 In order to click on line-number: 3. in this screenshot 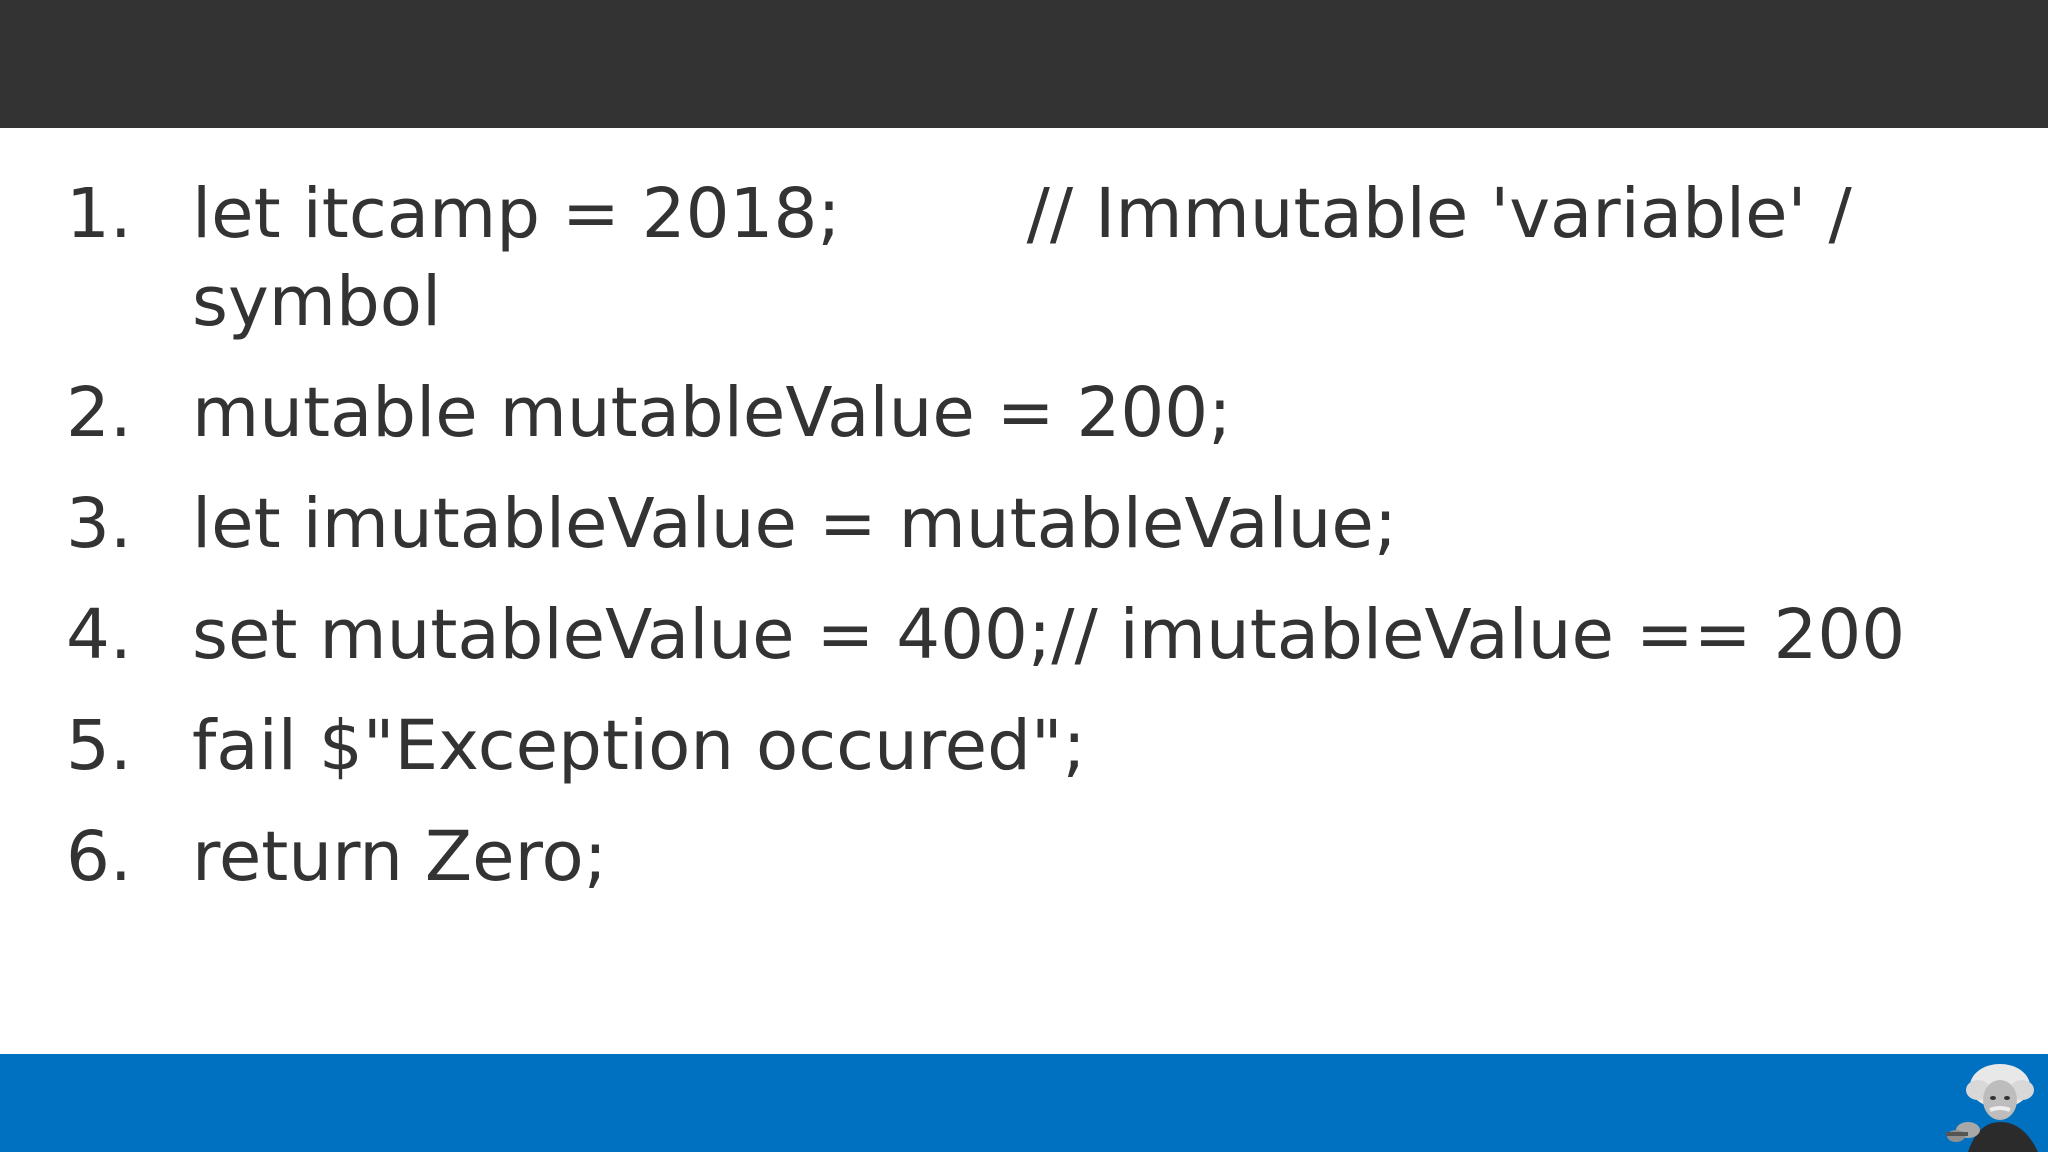, I will do `click(99, 524)`.